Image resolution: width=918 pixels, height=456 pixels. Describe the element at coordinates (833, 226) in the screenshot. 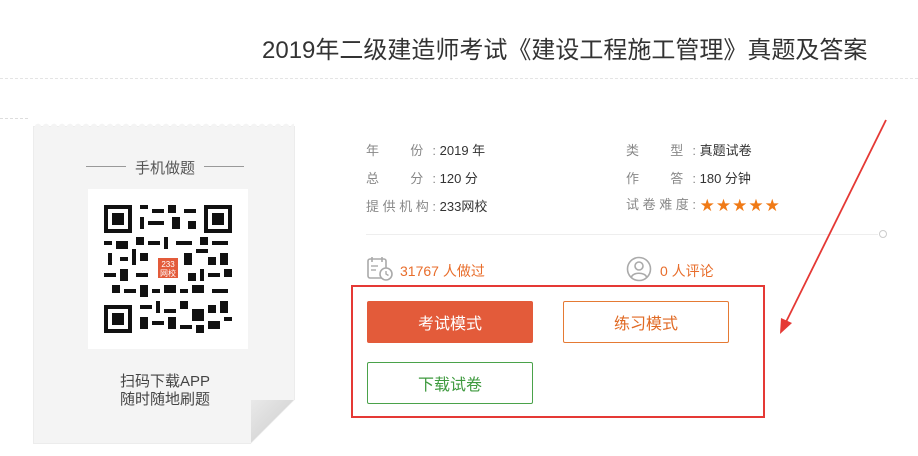

I see `annotation-arrow-icon` at that location.